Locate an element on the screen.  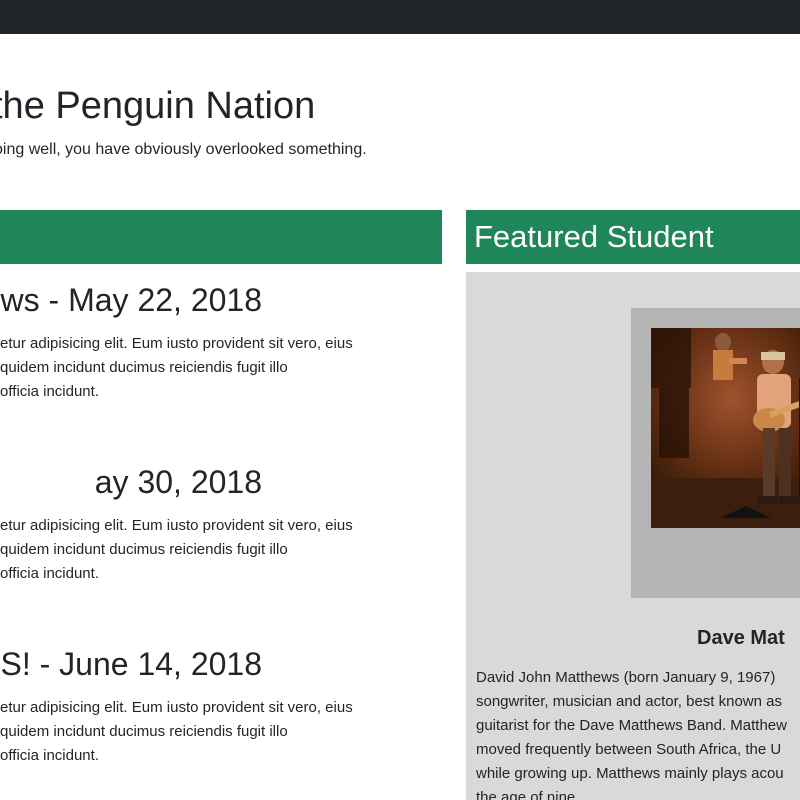
student-name: Dave Mat is located at coordinates (741, 638).